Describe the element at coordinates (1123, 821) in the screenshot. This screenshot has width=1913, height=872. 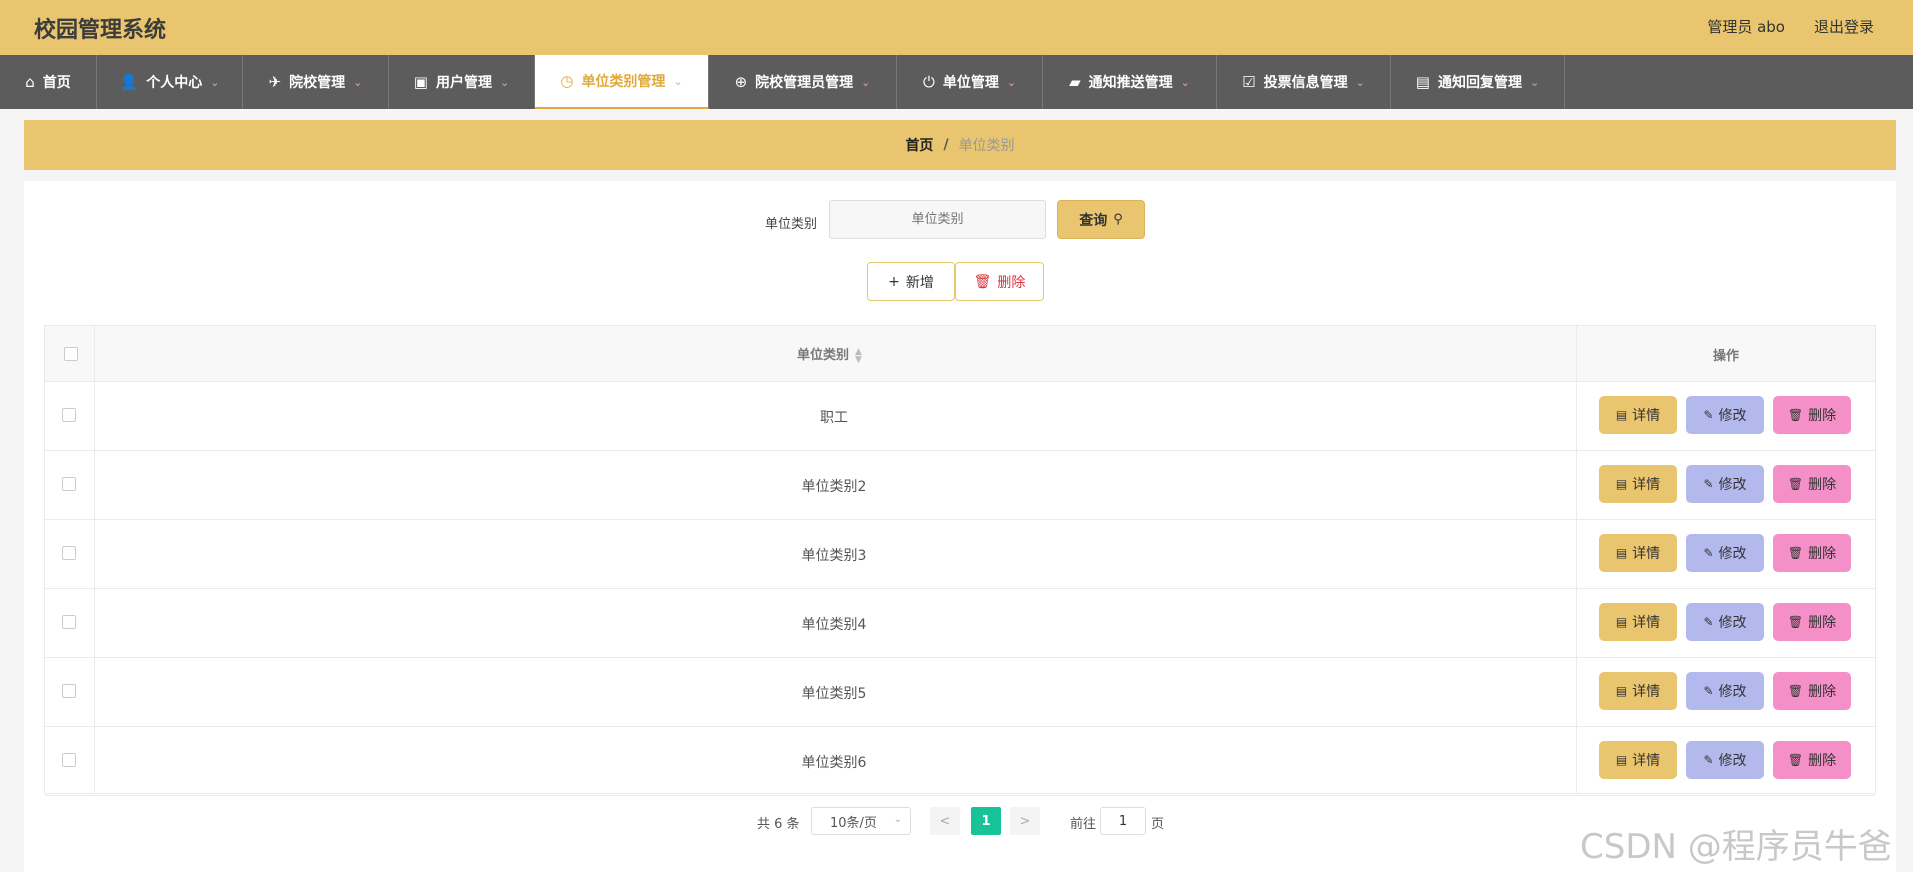
I see `goto-page-input` at that location.